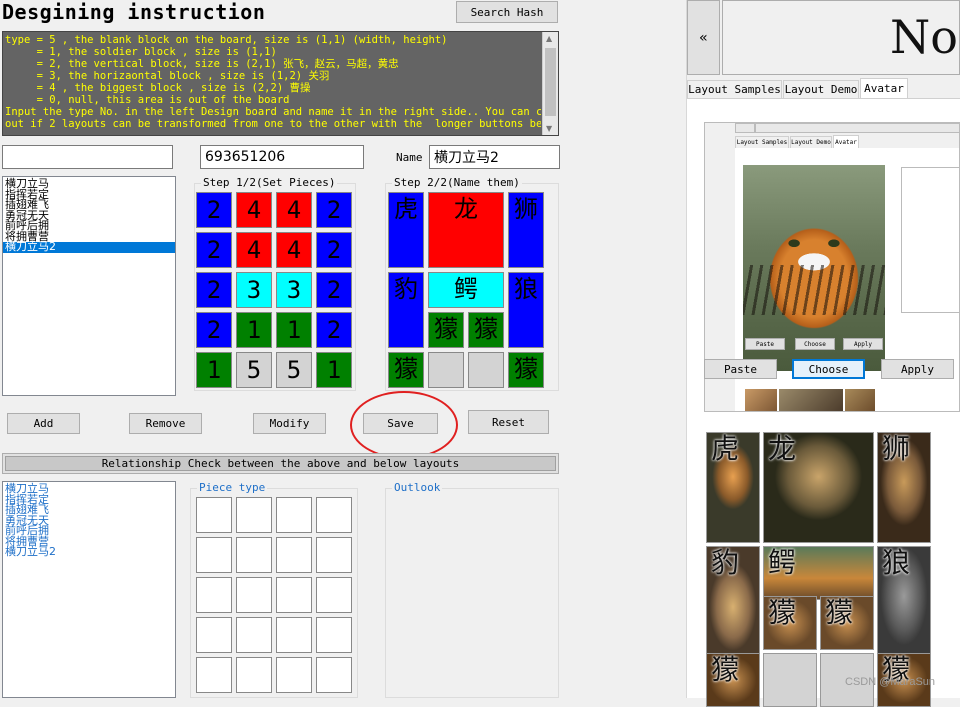 The width and height of the screenshot is (960, 707). I want to click on paste-button: Paste, so click(740, 369).